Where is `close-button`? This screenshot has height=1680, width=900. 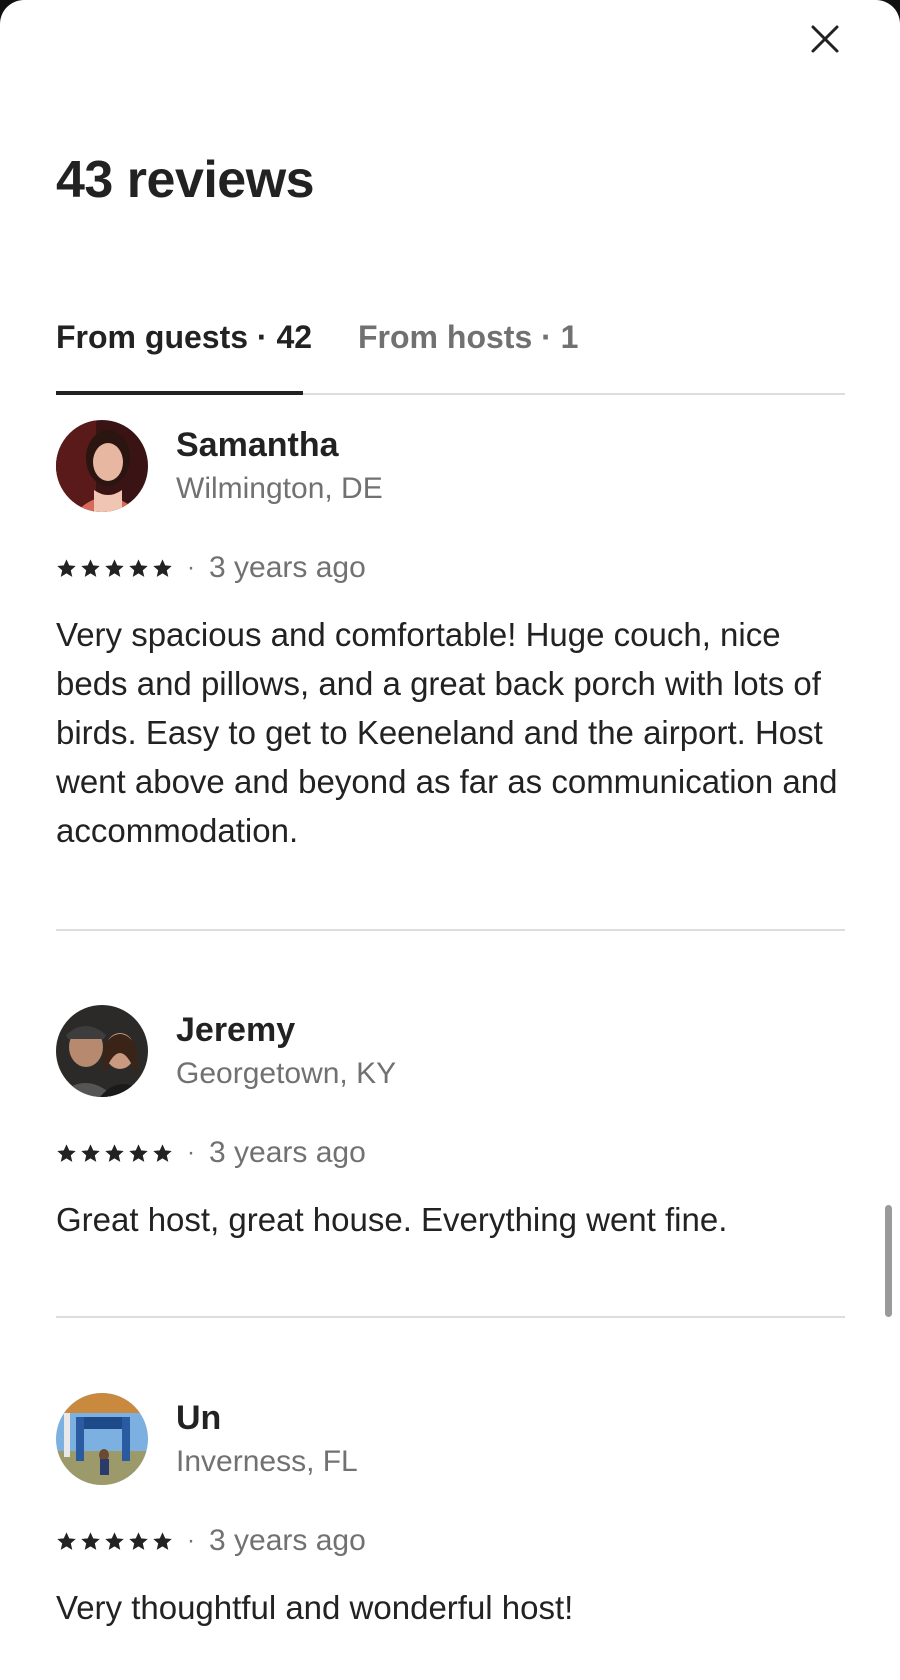 close-button is located at coordinates (825, 39).